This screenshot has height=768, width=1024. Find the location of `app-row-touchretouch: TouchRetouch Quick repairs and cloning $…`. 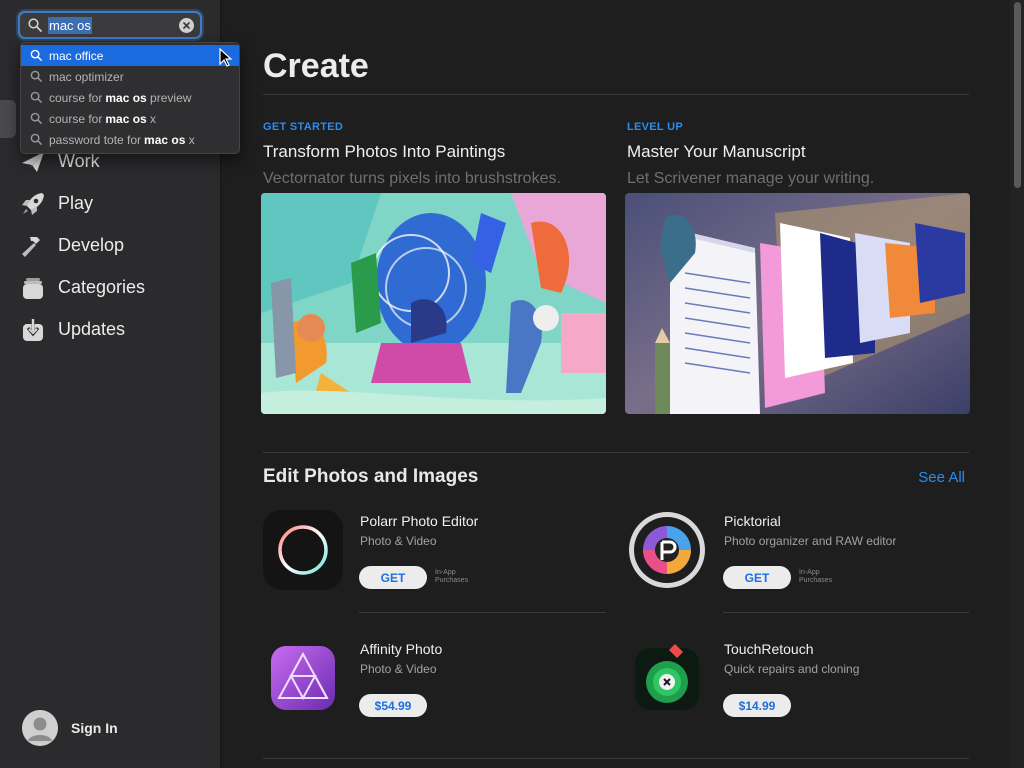

app-row-touchretouch: TouchRetouch Quick repairs and cloning $… is located at coordinates (799, 688).